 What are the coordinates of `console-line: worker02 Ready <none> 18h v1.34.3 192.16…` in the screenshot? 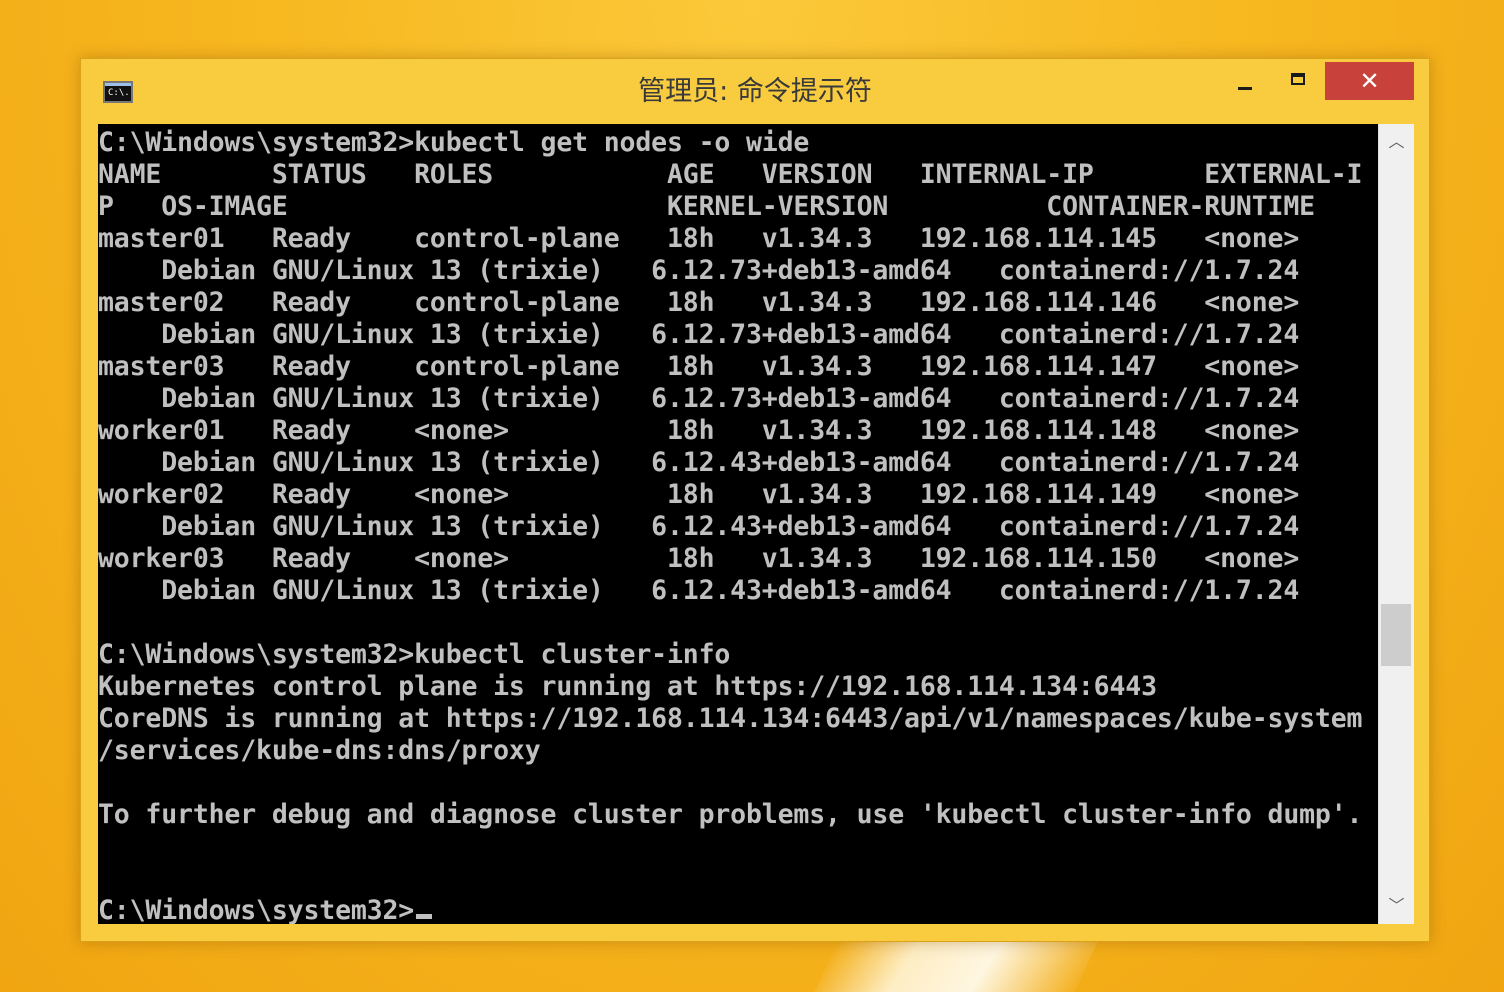 It's located at (730, 495).